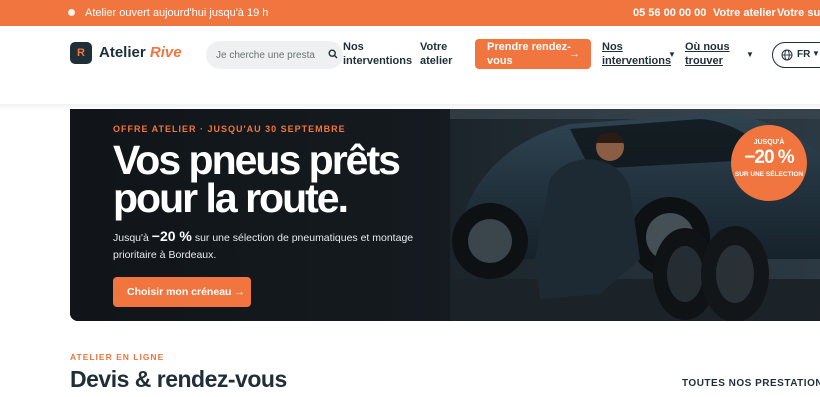 Image resolution: width=820 pixels, height=397 pixels. Describe the element at coordinates (715, 54) in the screenshot. I see `menu-find-us: Où nous trouver` at that location.